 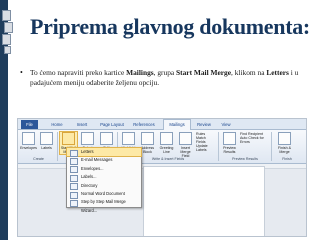 What do you see at coordinates (87, 151) in the screenshot?
I see `menu-item-label: Letters` at bounding box center [87, 151].